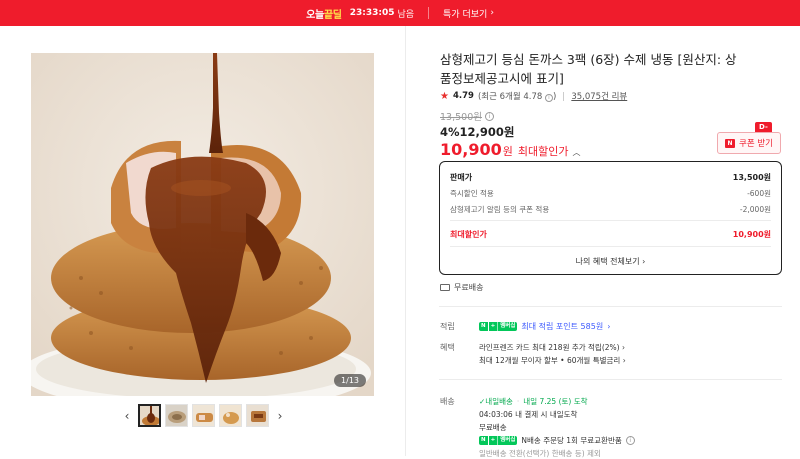  I want to click on delivery-free: 무료배송, so click(493, 427).